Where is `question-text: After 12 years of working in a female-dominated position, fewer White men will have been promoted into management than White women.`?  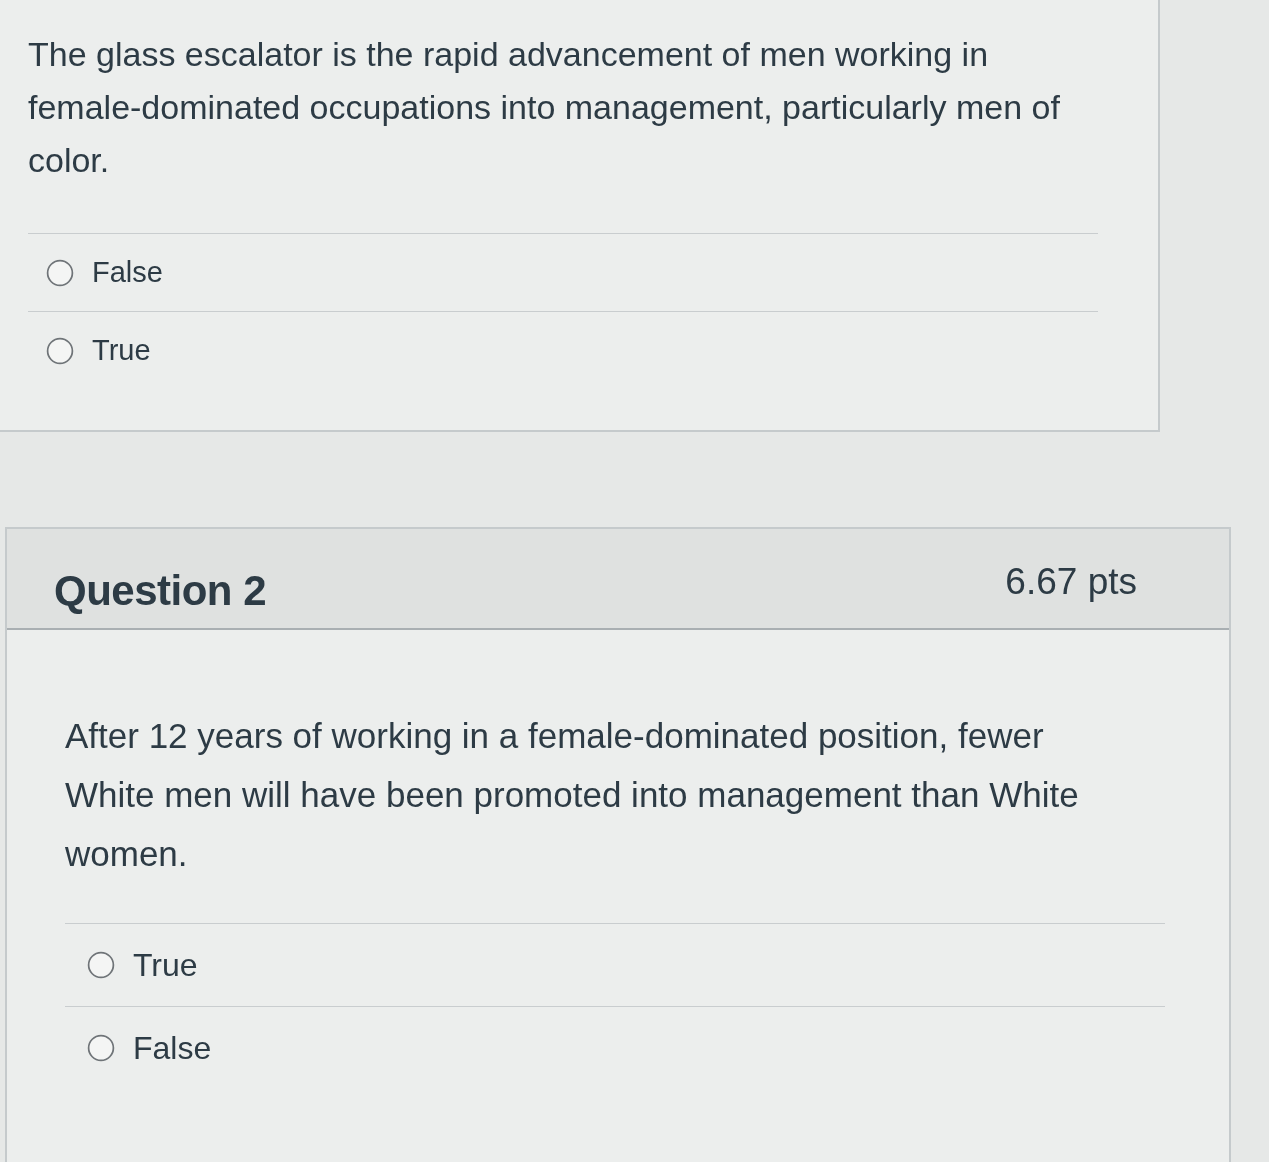 question-text: After 12 years of working in a female-dominated position, fewer White men will have been promoted into management than White women. is located at coordinates (572, 795).